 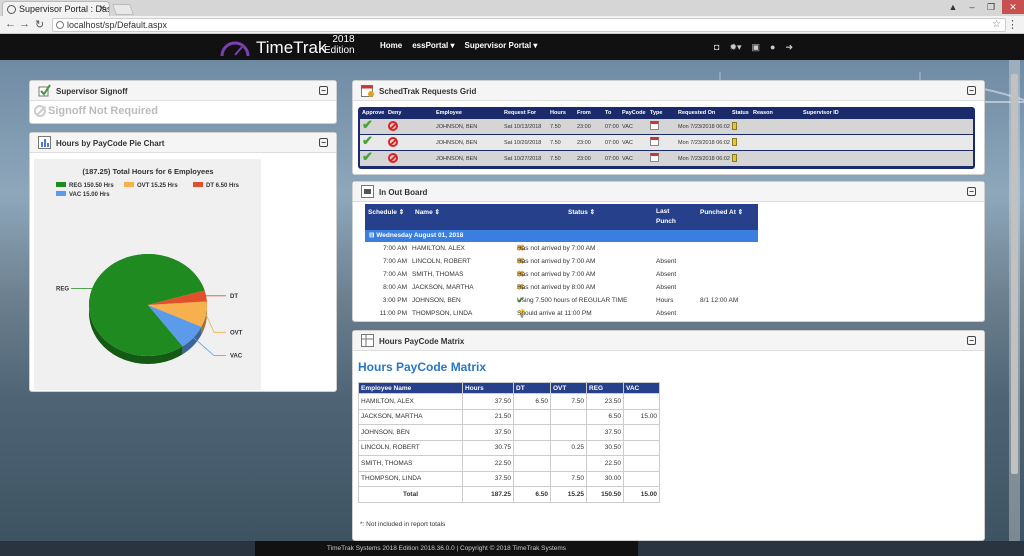 What do you see at coordinates (662, 158) in the screenshot?
I see `schedtrak-cell-type` at bounding box center [662, 158].